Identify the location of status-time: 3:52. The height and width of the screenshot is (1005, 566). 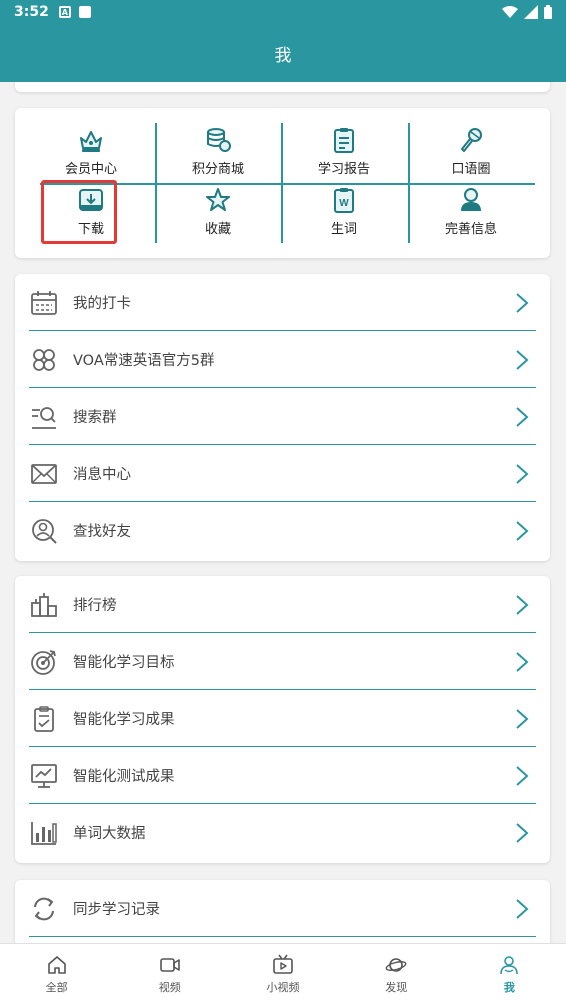
(31, 12).